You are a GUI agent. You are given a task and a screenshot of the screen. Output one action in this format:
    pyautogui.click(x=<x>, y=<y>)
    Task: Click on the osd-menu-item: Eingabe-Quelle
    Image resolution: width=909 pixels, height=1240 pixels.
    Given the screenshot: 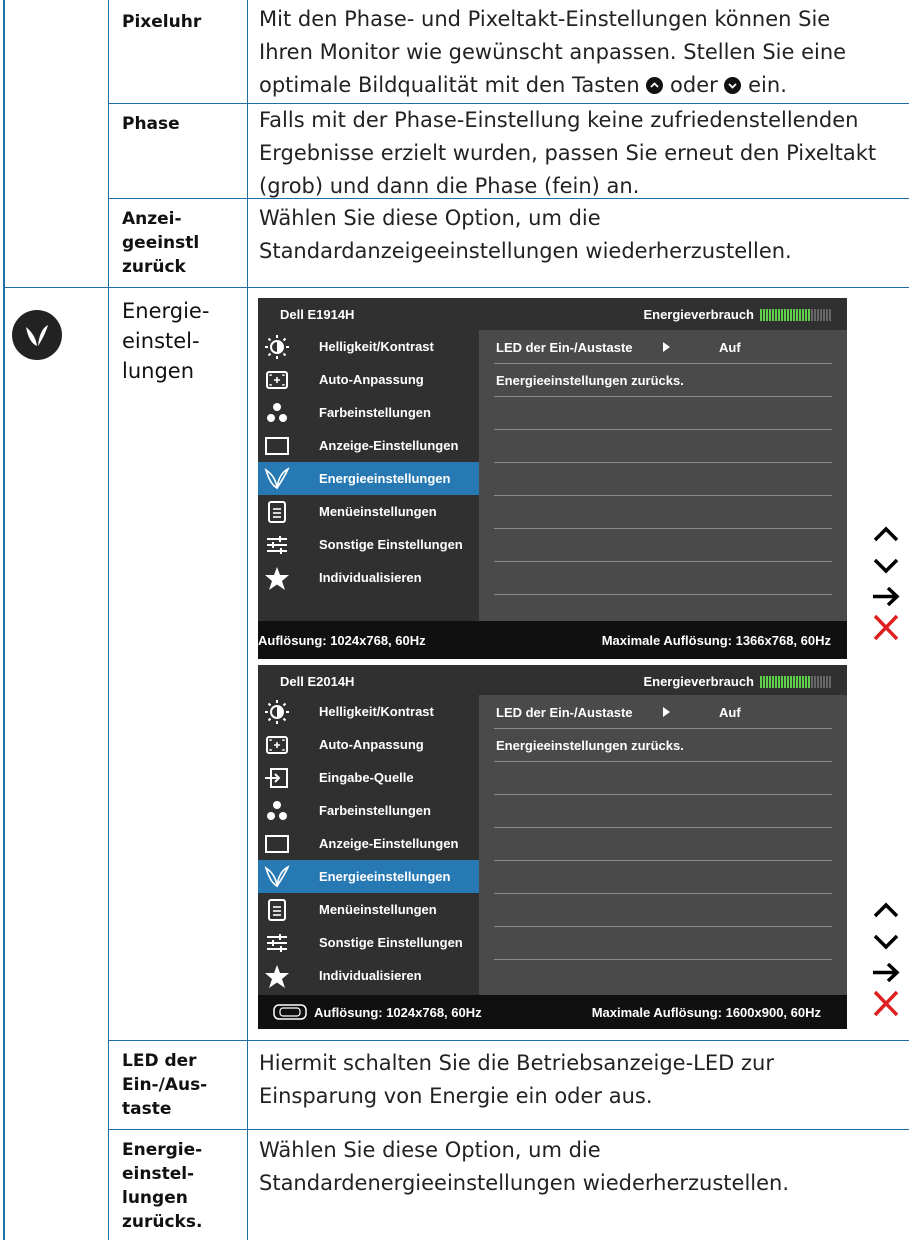 What is the action you would take?
    pyautogui.click(x=368, y=777)
    